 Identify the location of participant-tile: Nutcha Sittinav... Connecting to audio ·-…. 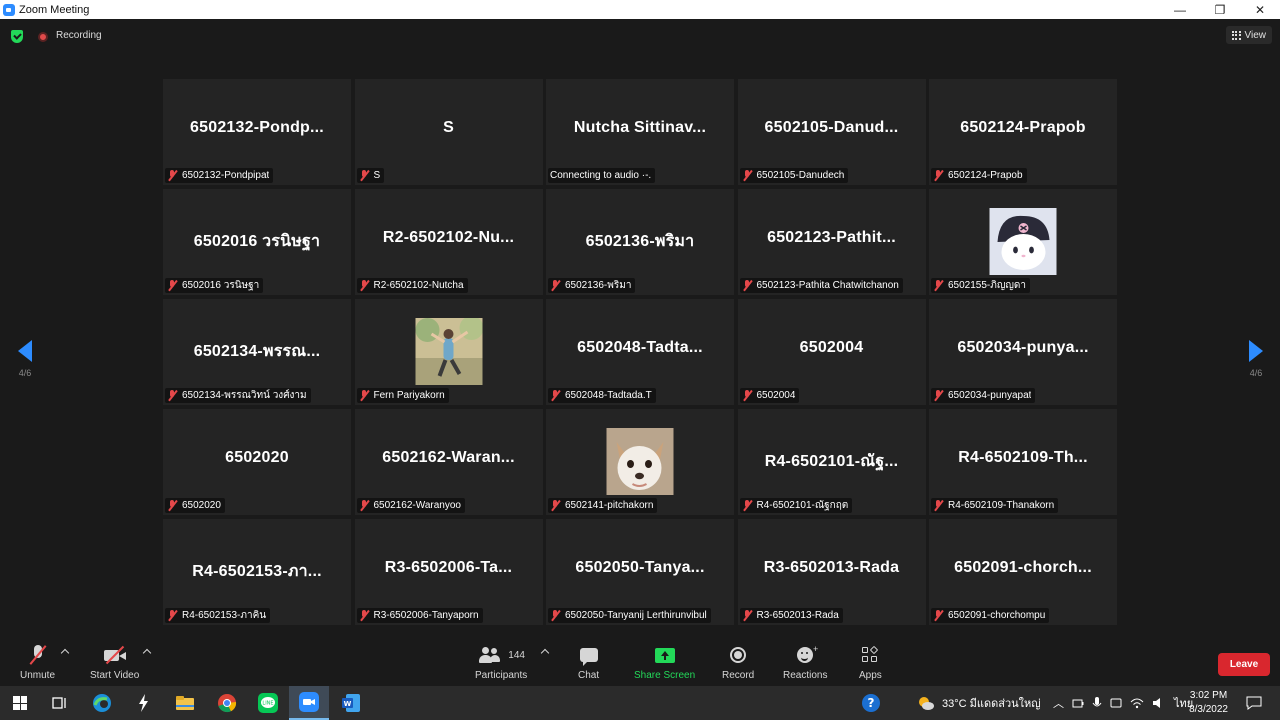
(640, 132).